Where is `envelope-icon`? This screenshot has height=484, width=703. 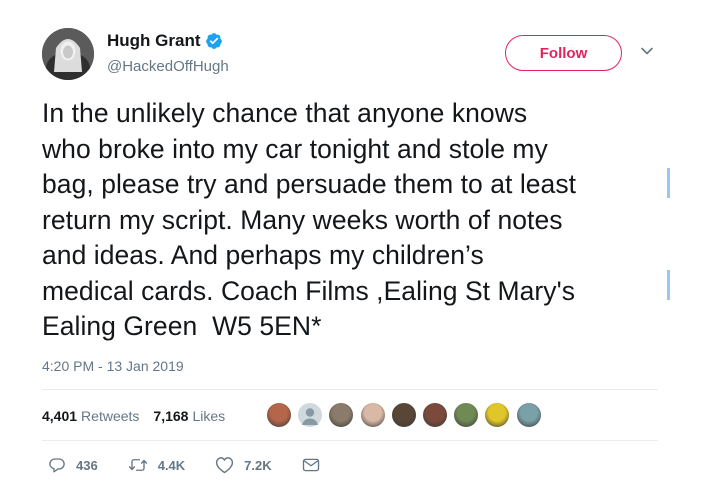
envelope-icon is located at coordinates (310, 465).